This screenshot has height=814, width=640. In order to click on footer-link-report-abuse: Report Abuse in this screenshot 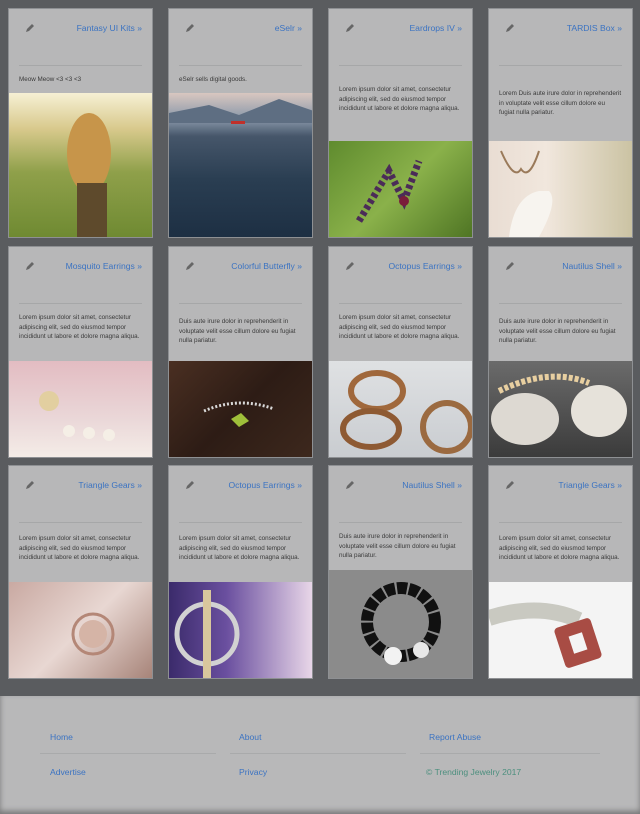, I will do `click(455, 737)`.